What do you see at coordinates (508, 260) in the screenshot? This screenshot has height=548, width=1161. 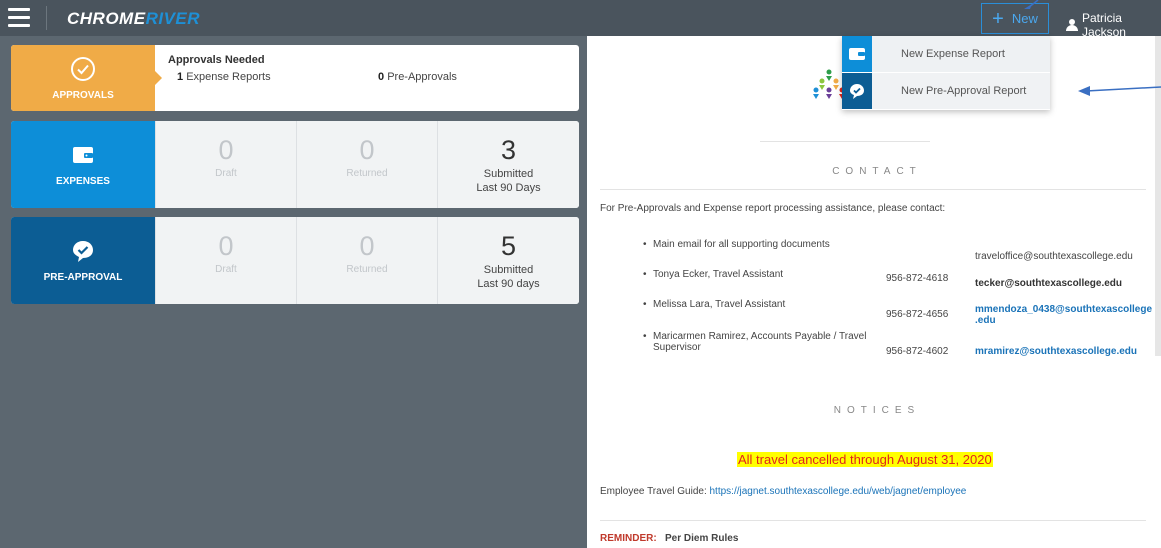 I see `pre-approval-submitted: 5 Submitted Last 90 days` at bounding box center [508, 260].